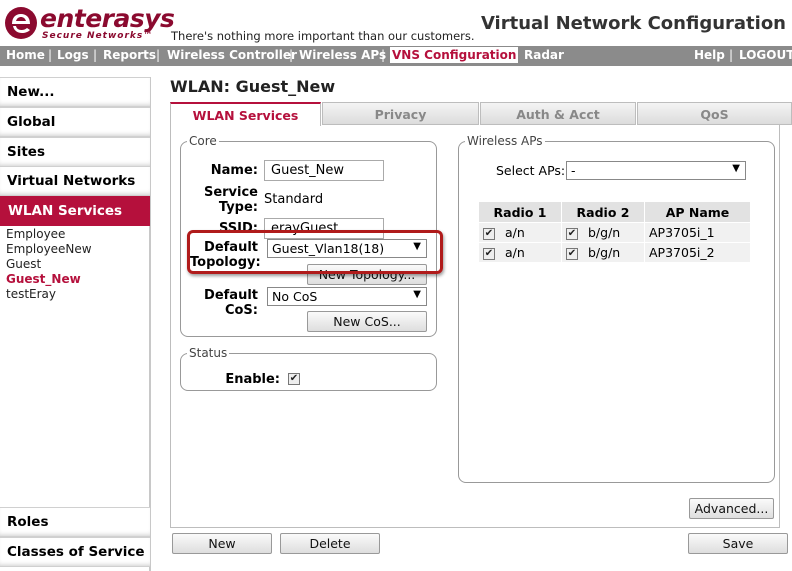  Describe the element at coordinates (558, 113) in the screenshot. I see `tab-auth-acct: Auth & Acct` at that location.